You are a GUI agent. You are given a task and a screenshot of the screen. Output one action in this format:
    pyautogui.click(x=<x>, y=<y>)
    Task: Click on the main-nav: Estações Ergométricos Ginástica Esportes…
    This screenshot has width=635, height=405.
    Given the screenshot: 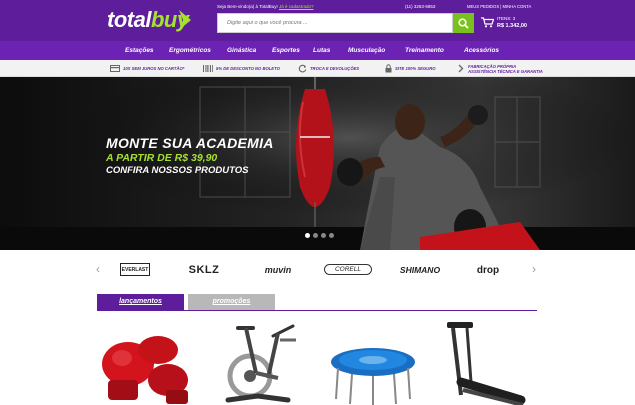 What is the action you would take?
    pyautogui.click(x=317, y=50)
    